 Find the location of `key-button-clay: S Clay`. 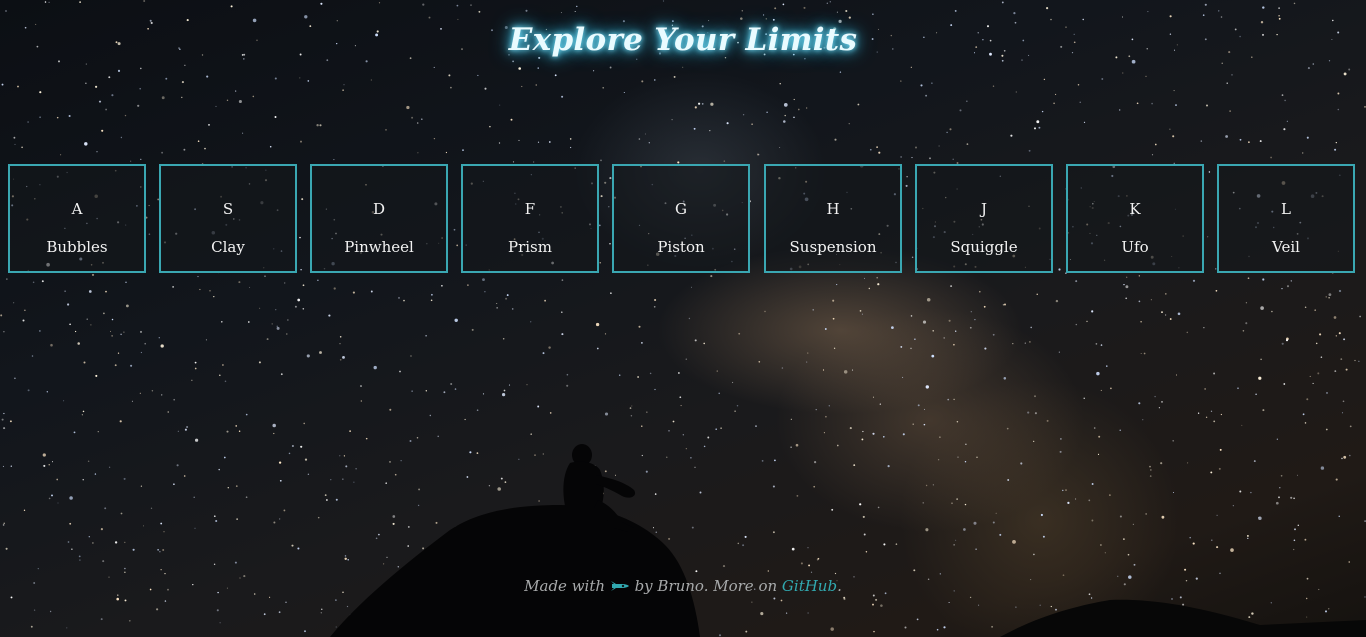

key-button-clay: S Clay is located at coordinates (228, 218).